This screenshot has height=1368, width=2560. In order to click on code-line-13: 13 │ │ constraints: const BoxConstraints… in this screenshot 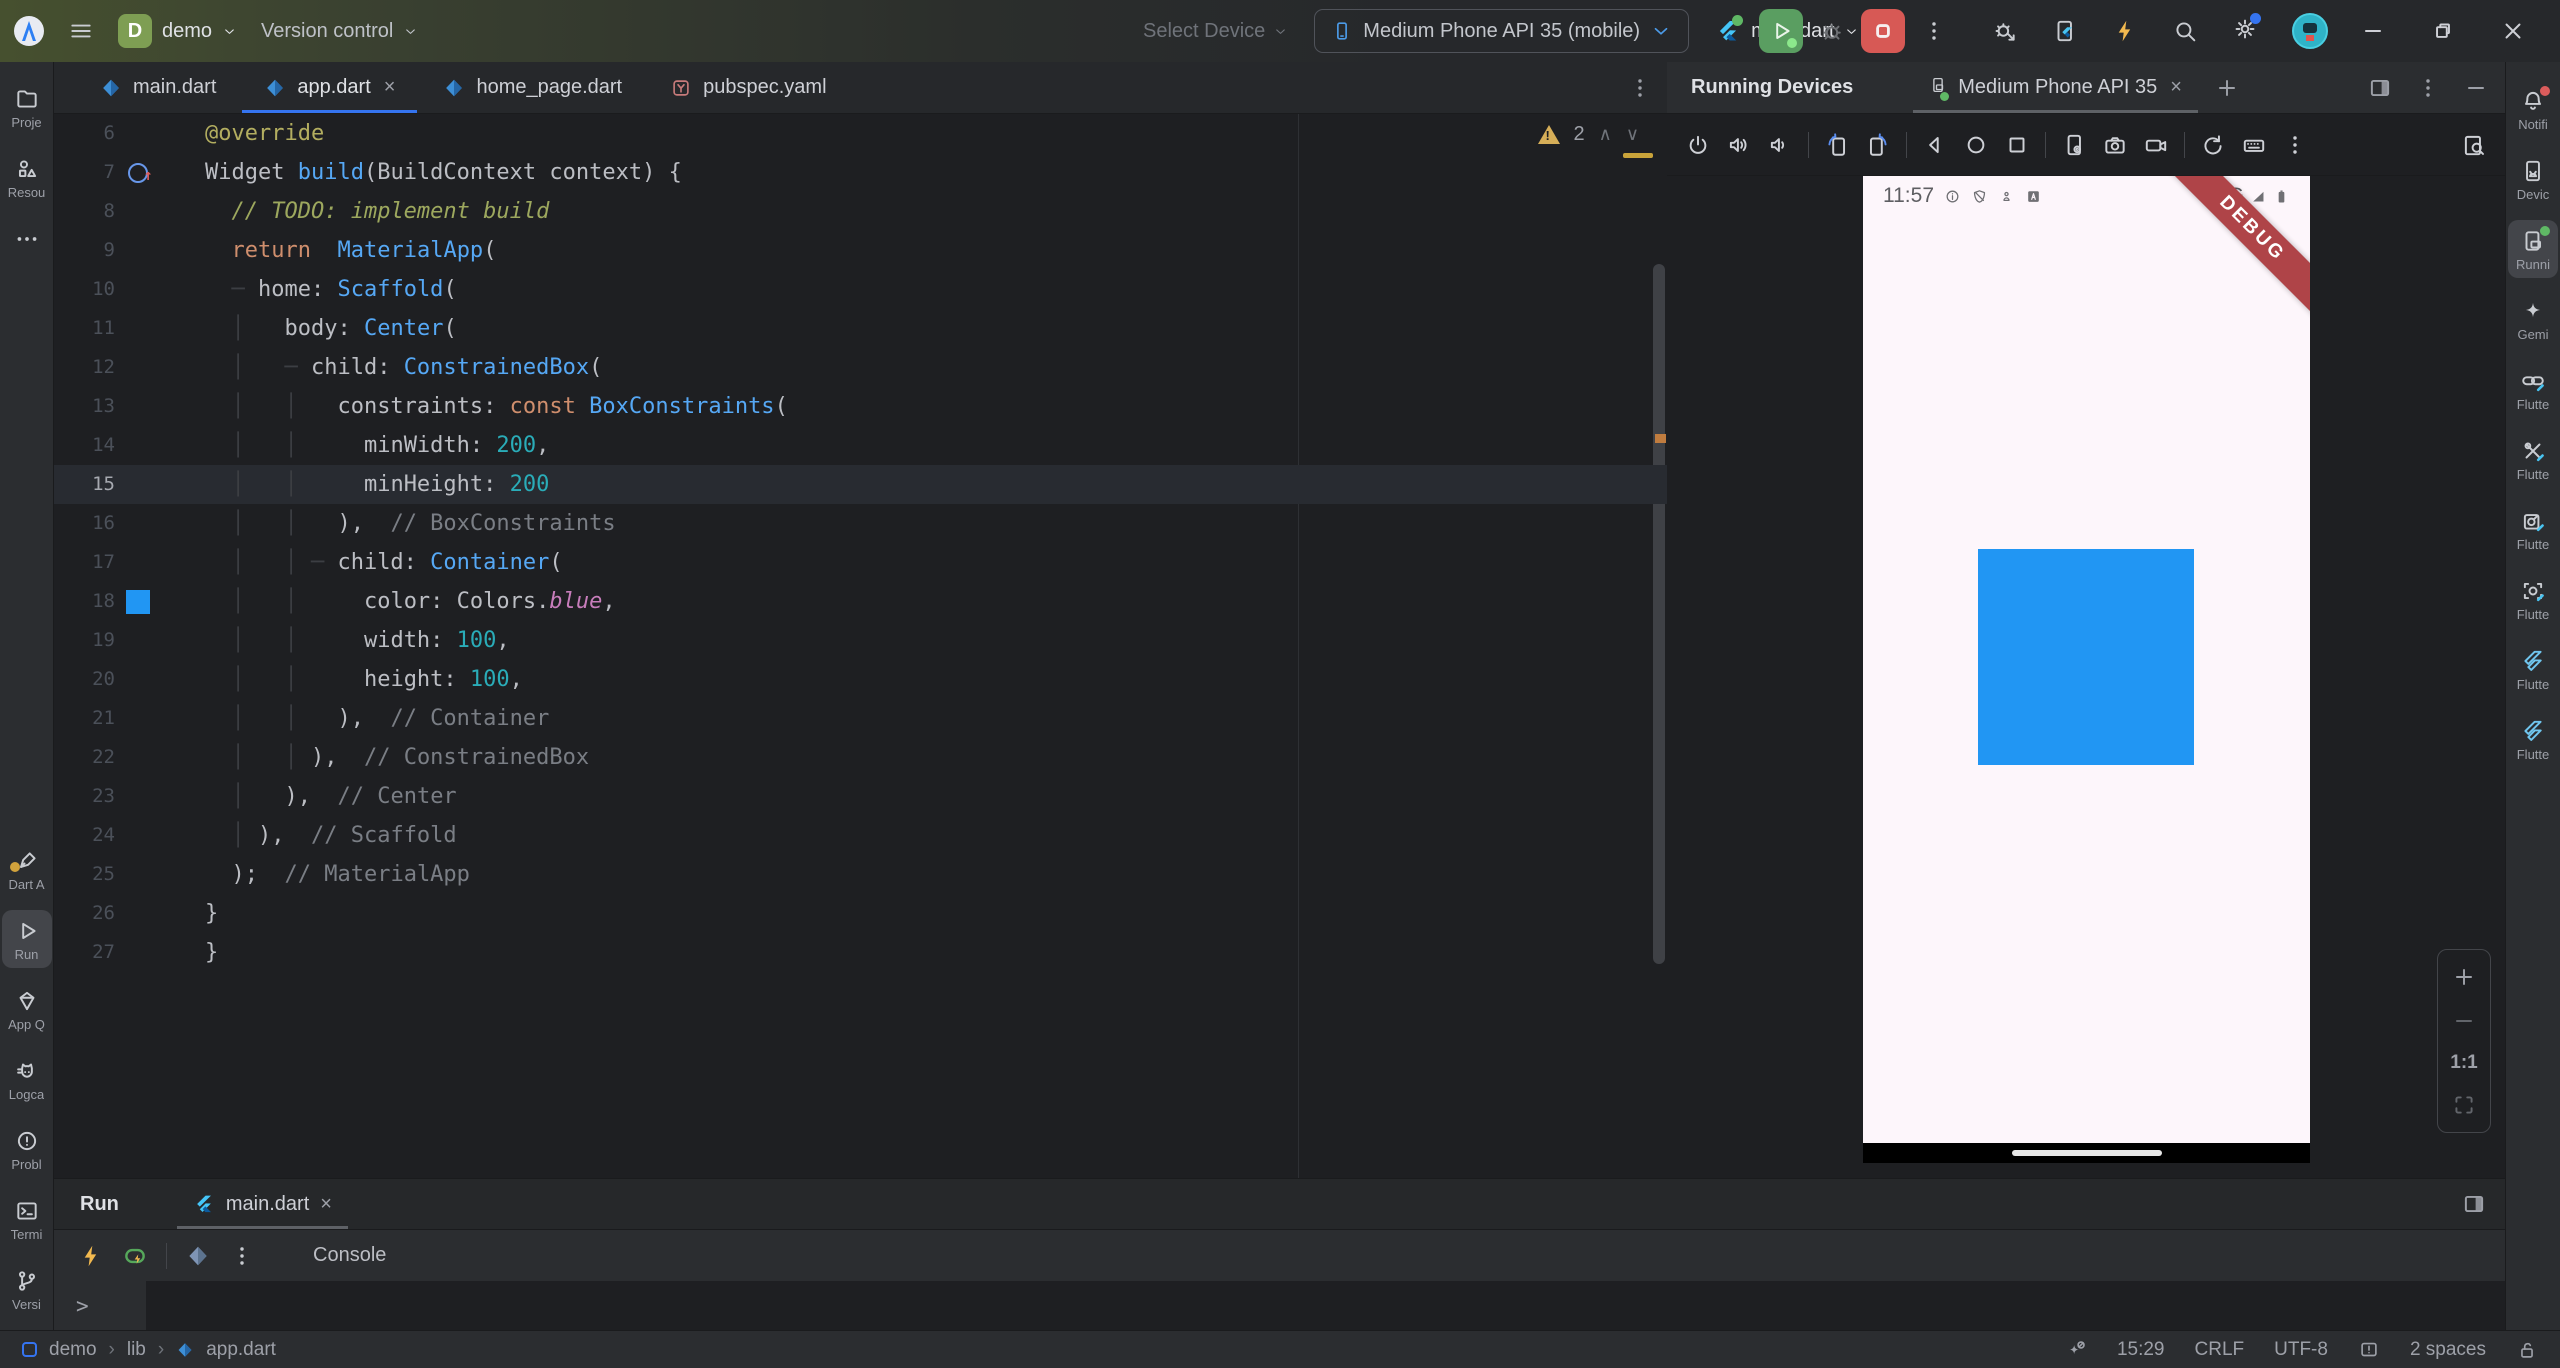, I will do `click(860, 406)`.